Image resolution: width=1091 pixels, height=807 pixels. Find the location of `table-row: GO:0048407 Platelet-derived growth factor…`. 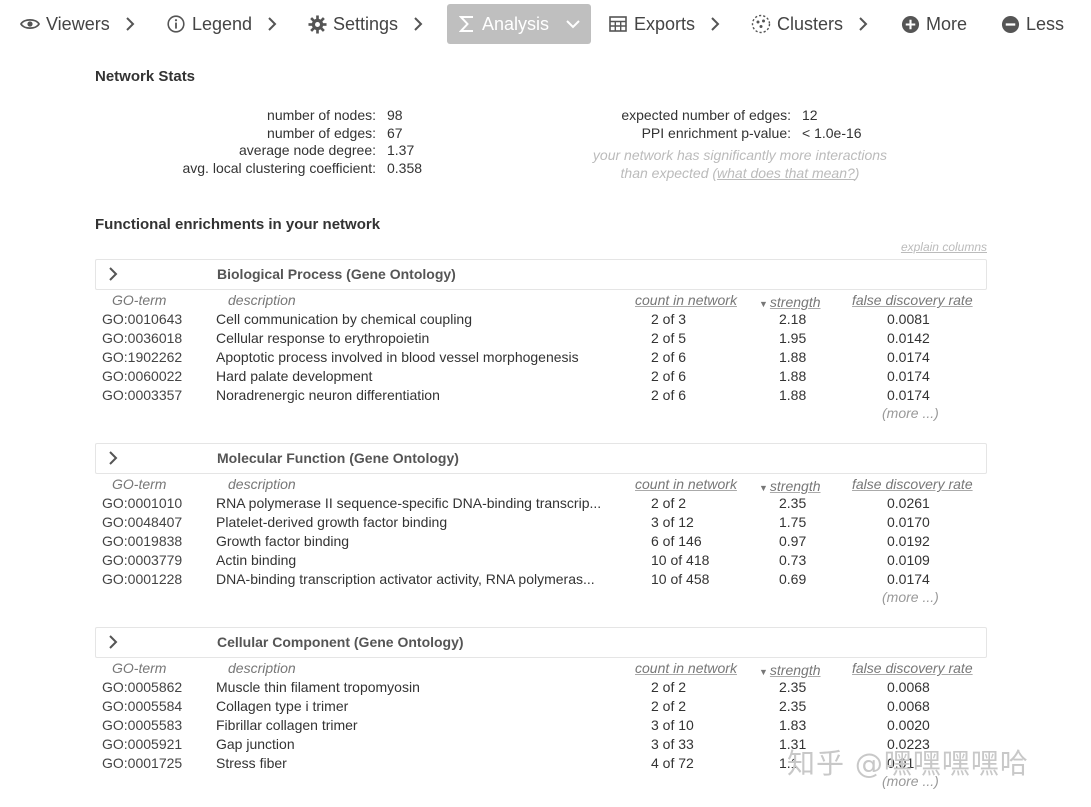

table-row: GO:0048407 Platelet-derived growth factor… is located at coordinates (541, 521).